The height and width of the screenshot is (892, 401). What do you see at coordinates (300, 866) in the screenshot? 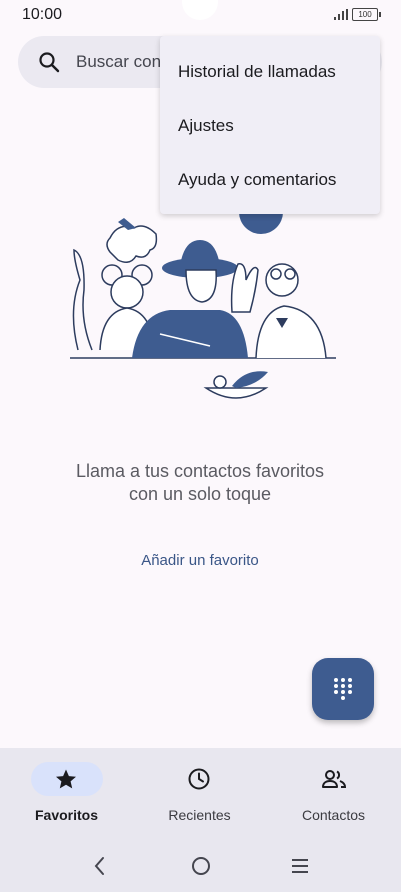
I see `menu-icon` at bounding box center [300, 866].